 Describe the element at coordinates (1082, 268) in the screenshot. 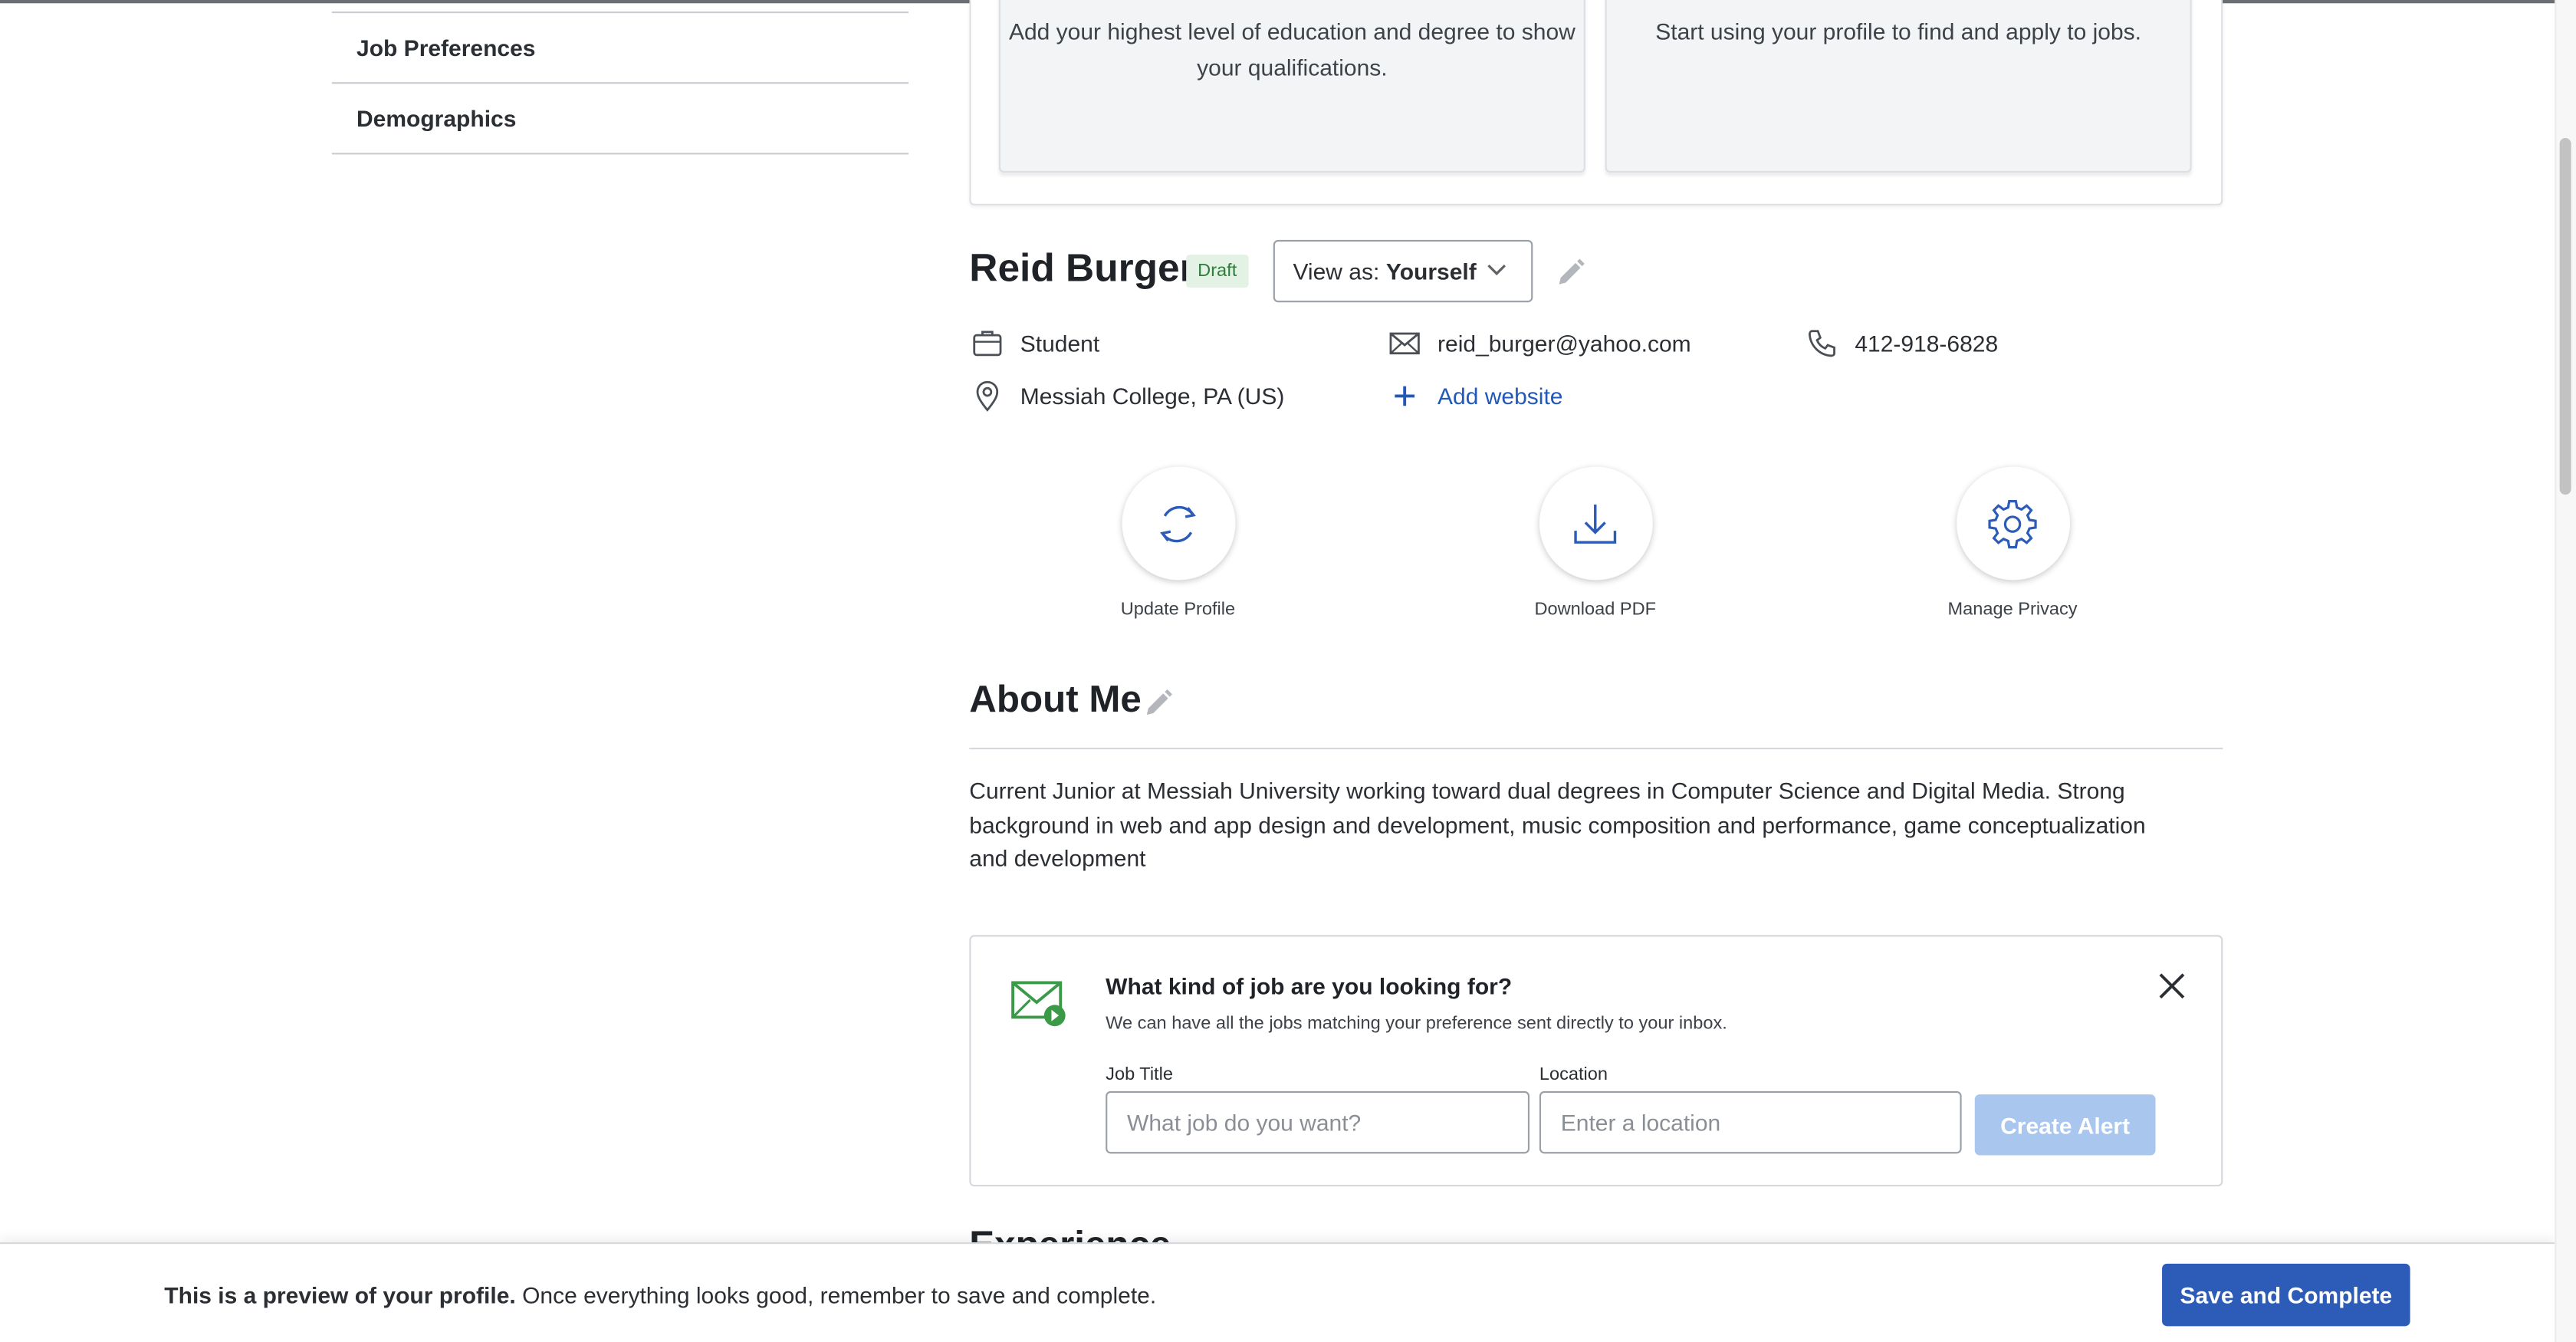

I see `profile-name: Reid Burger` at that location.